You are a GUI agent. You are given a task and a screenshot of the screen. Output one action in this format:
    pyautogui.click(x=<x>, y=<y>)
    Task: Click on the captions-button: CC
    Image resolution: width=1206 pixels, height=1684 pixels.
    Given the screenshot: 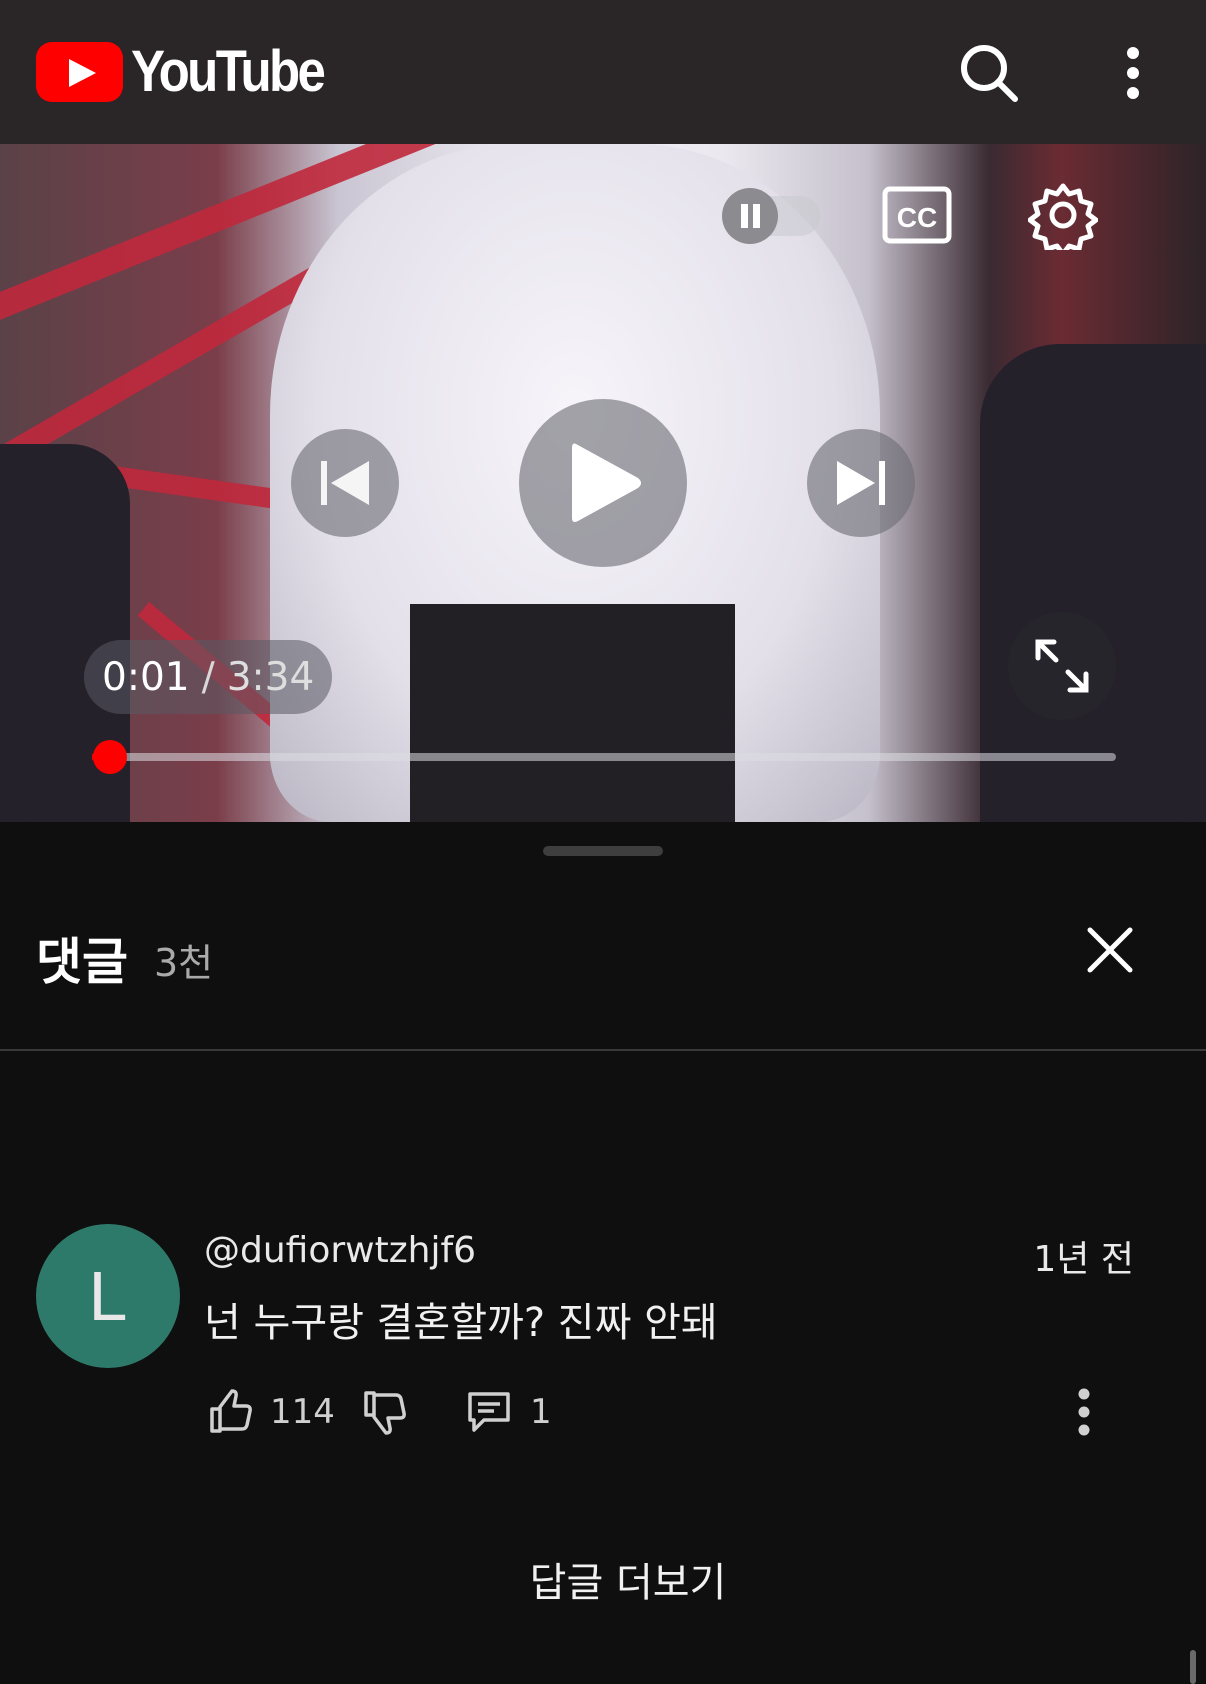 What is the action you would take?
    pyautogui.click(x=917, y=215)
    